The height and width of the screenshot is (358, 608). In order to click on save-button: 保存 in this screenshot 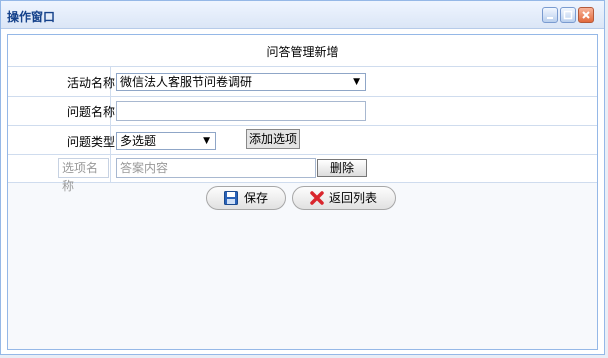, I will do `click(246, 198)`.